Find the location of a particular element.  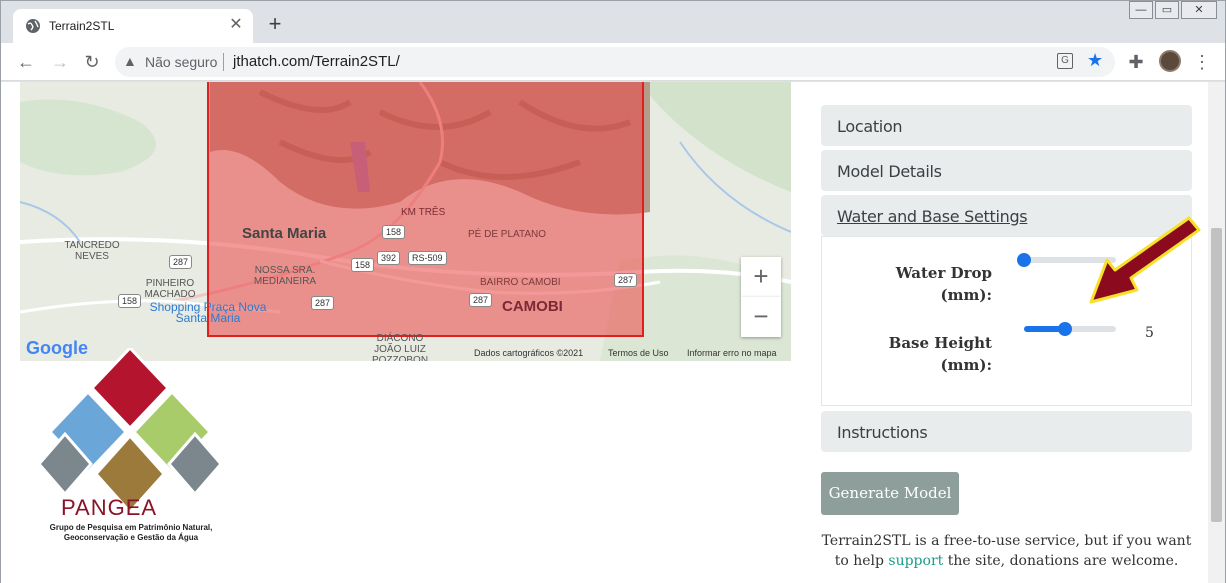

logo-title: PANGEA is located at coordinates (109, 507).